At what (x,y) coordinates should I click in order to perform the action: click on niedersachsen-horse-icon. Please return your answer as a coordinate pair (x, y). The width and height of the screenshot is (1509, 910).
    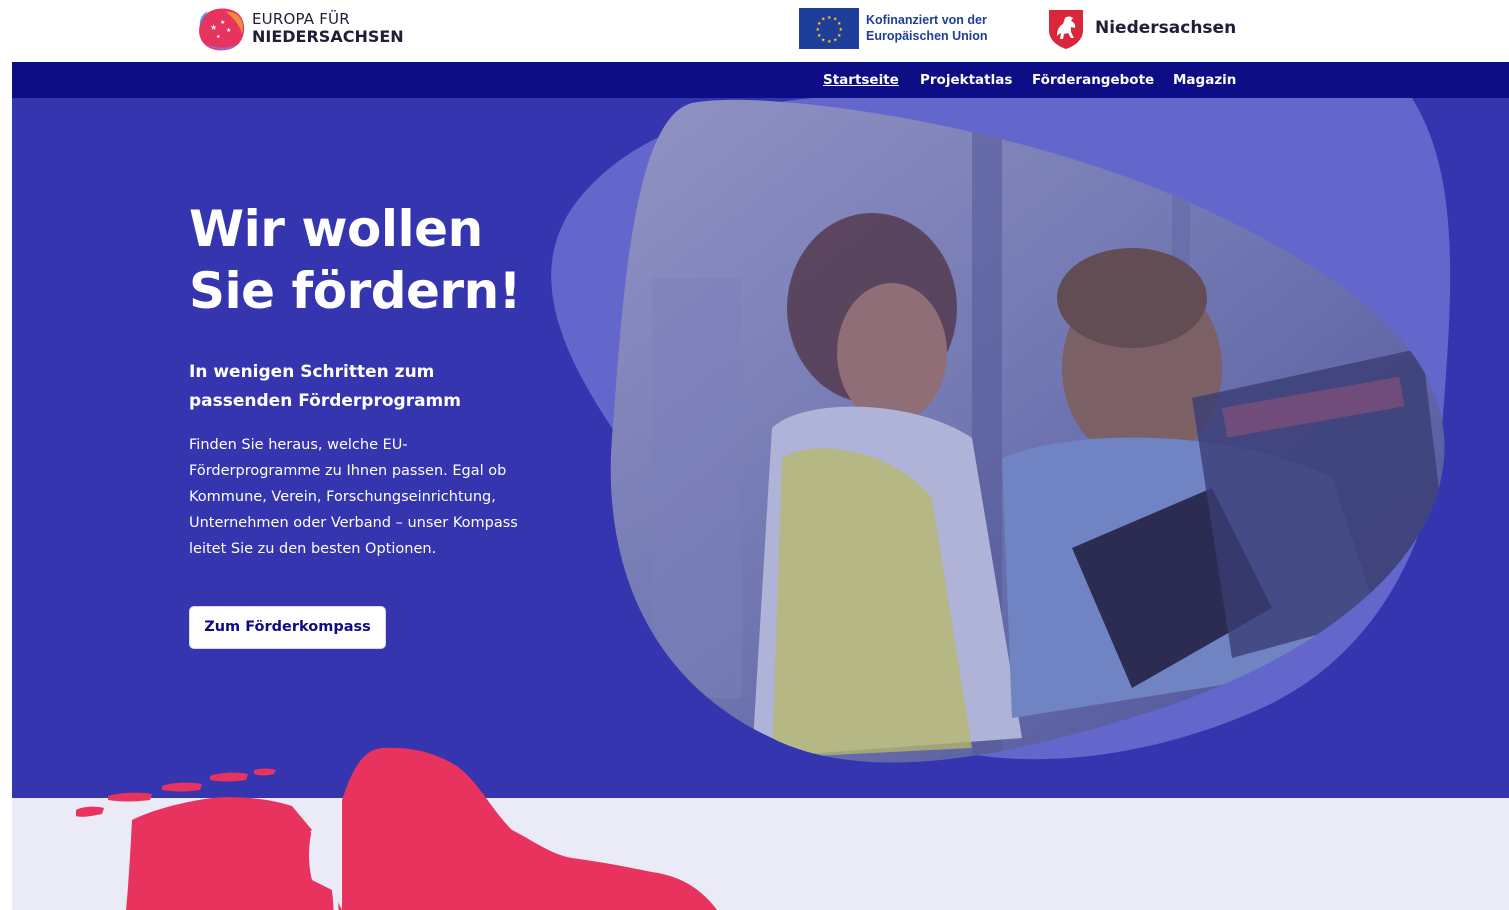
    Looking at the image, I should click on (1066, 29).